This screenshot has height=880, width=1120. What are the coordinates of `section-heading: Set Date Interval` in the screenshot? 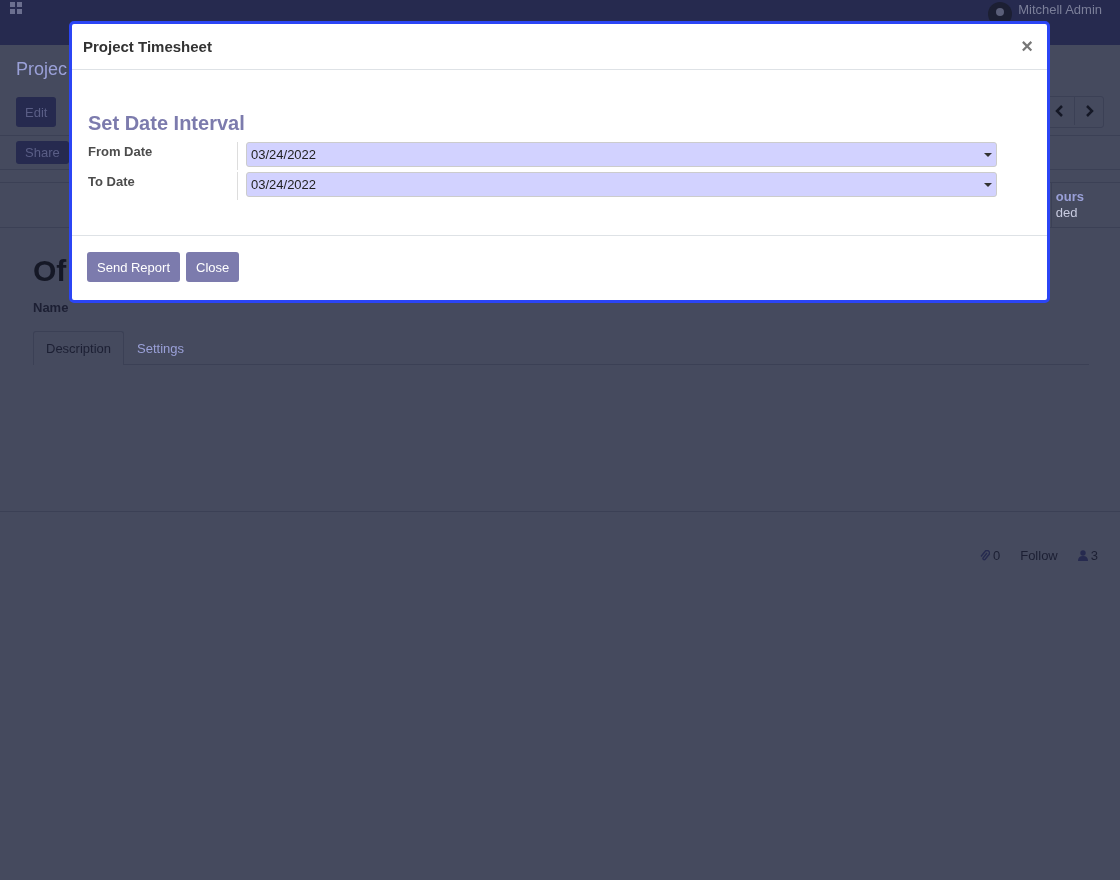 It's located at (167, 123).